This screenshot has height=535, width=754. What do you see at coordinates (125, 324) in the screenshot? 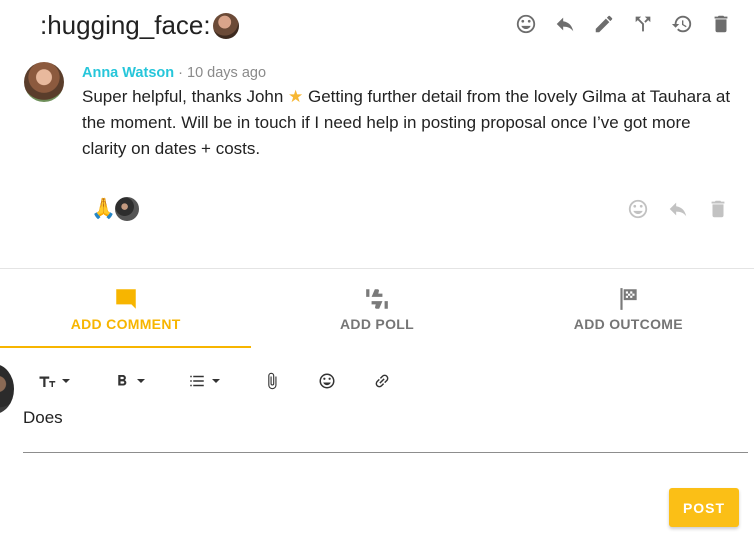
I see `tab-label: ADD COMMENT` at bounding box center [125, 324].